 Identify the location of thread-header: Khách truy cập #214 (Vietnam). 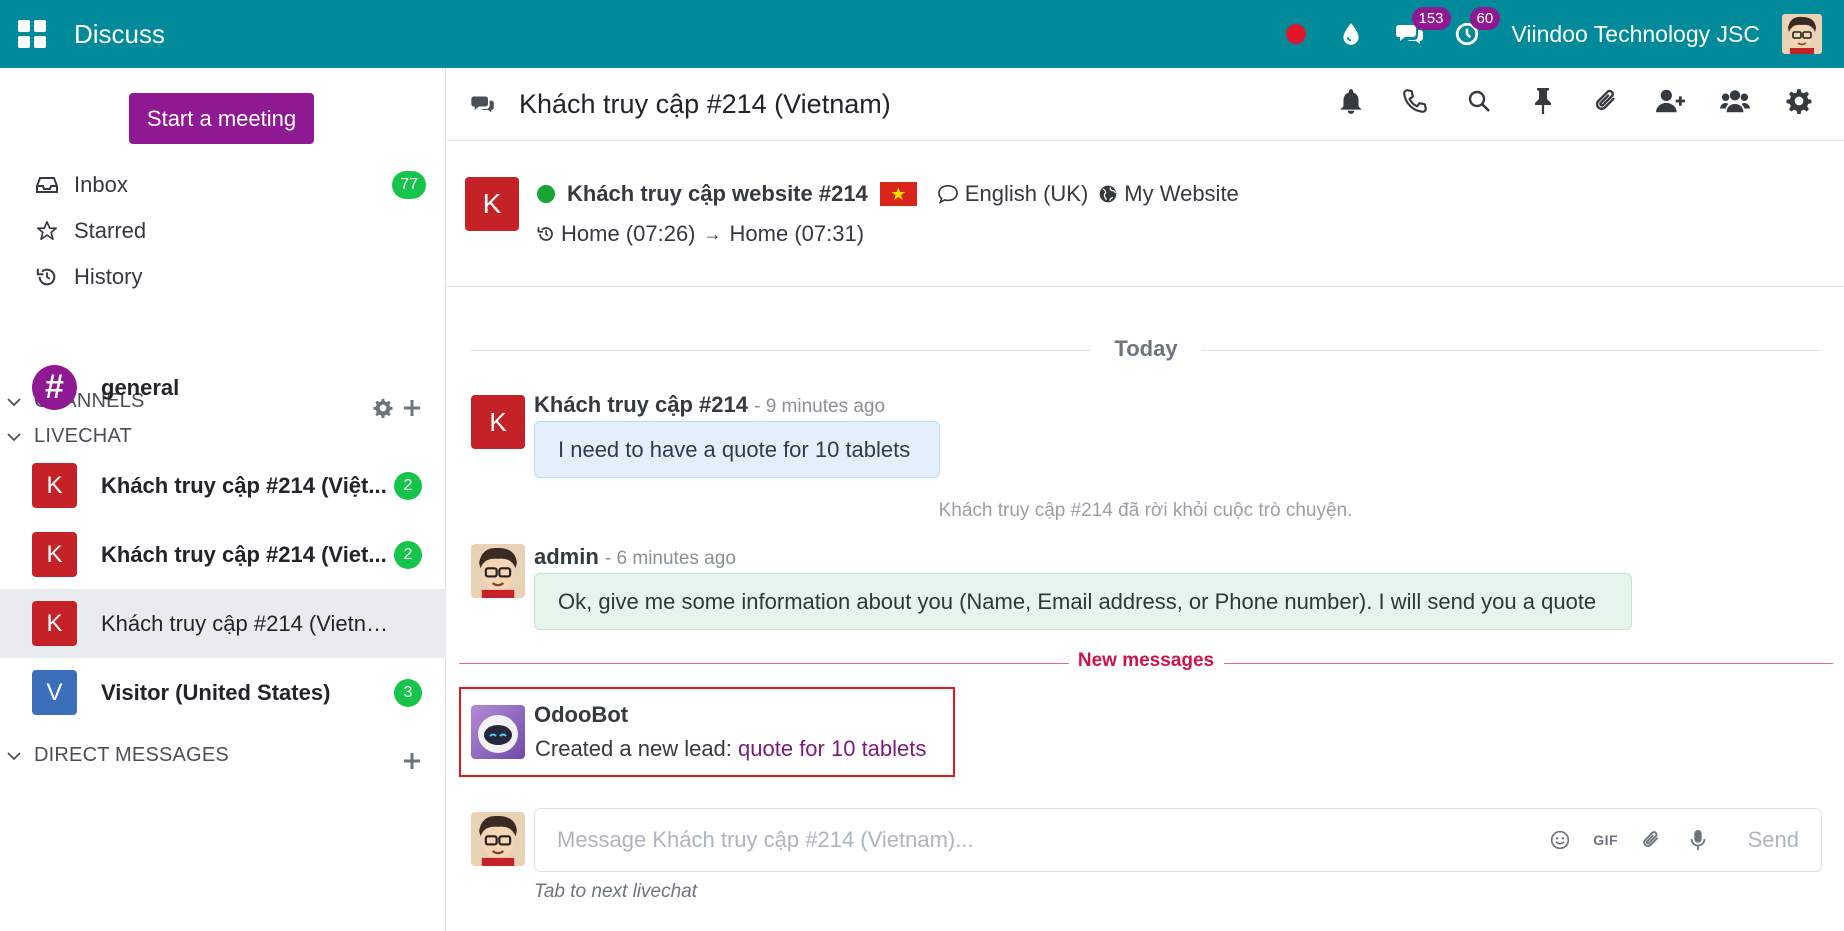
(1145, 104).